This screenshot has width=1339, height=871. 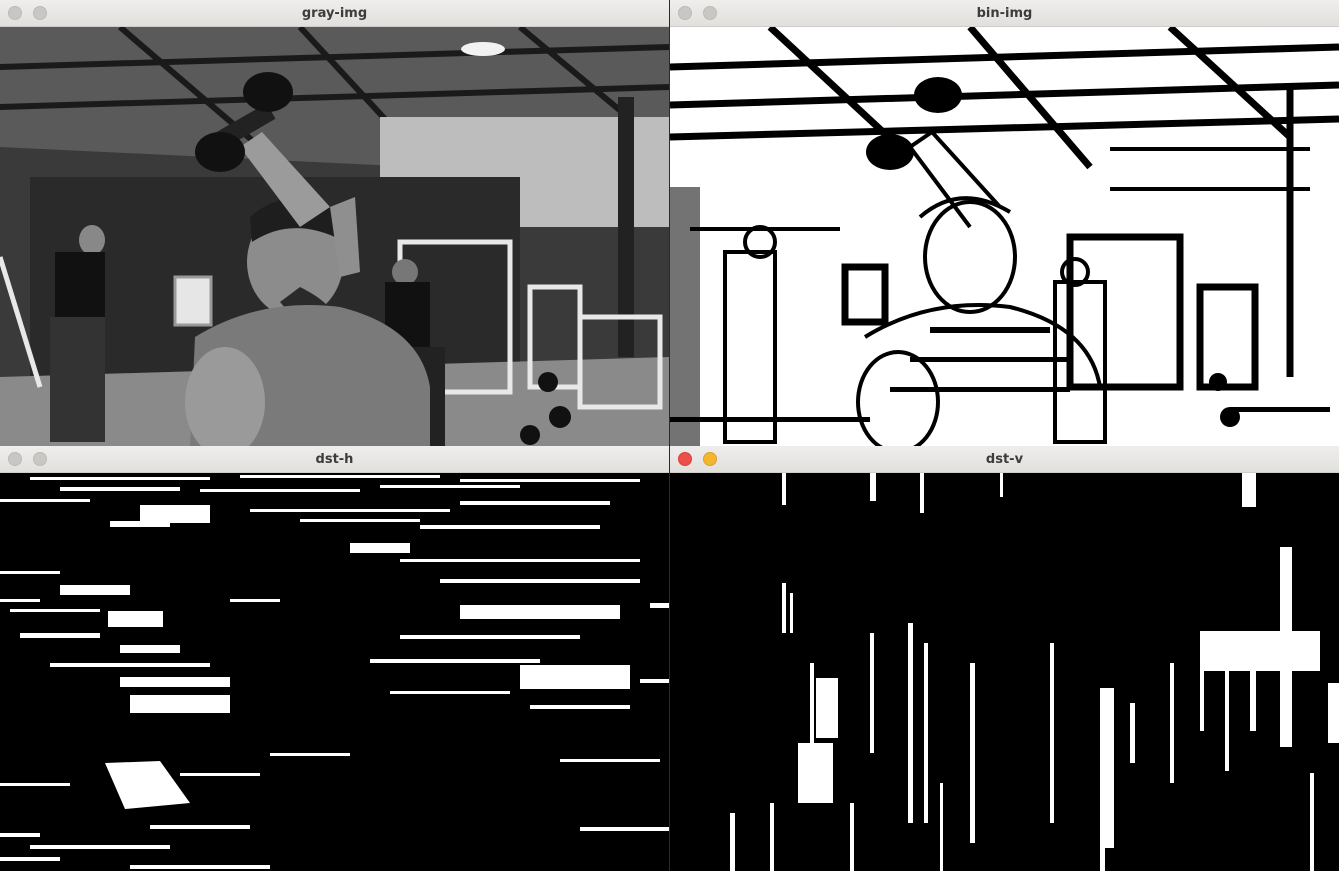 I want to click on window-title: dst-h, so click(x=334, y=459).